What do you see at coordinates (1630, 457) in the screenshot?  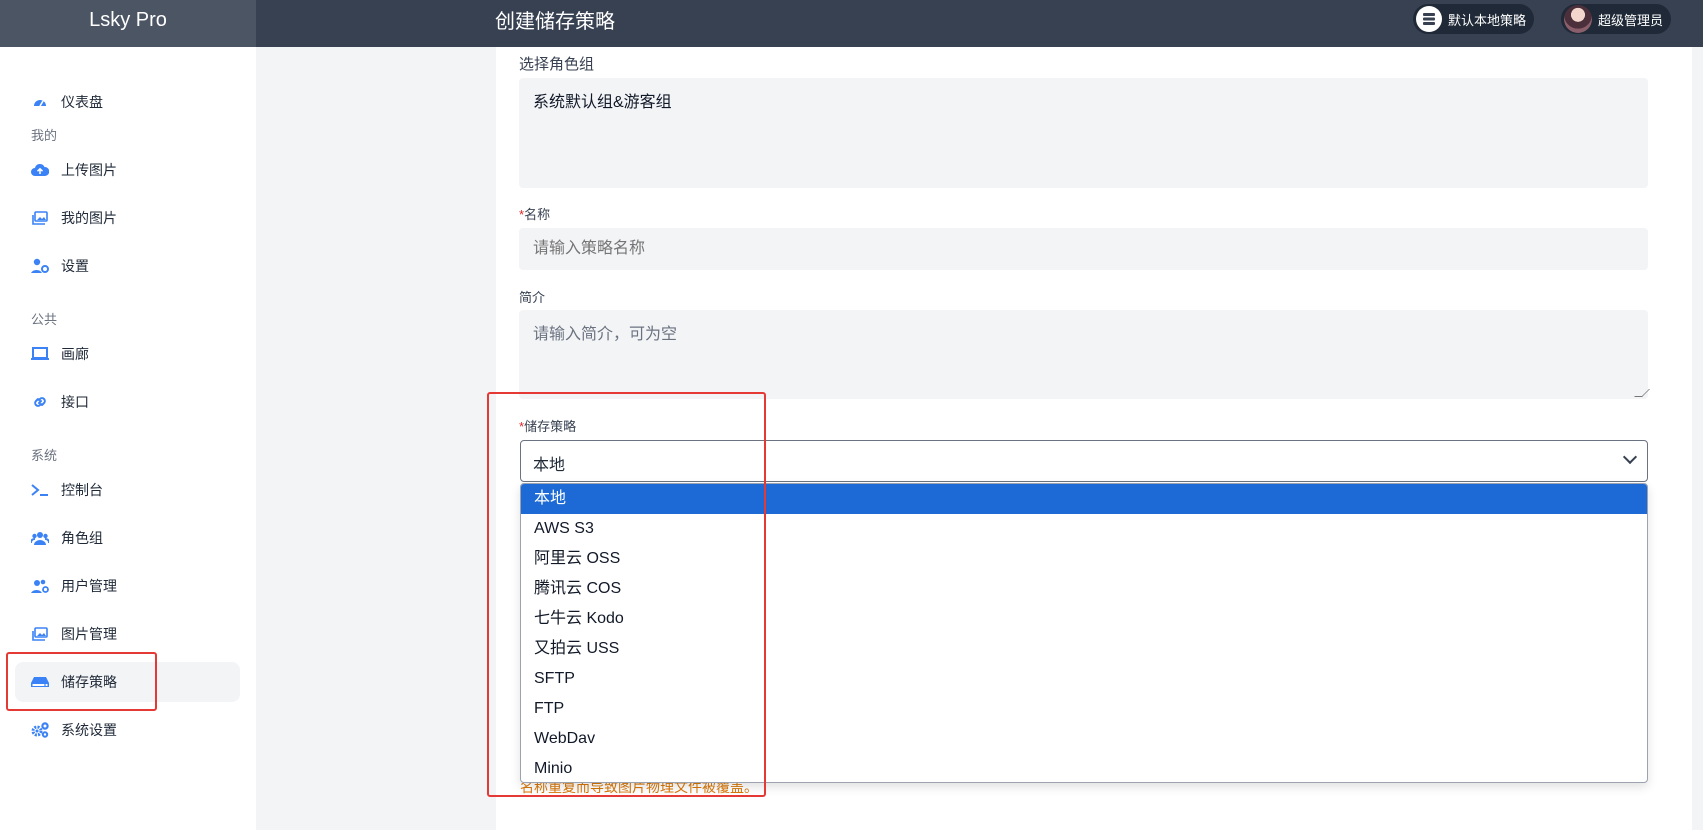 I see `chevron-down-icon` at bounding box center [1630, 457].